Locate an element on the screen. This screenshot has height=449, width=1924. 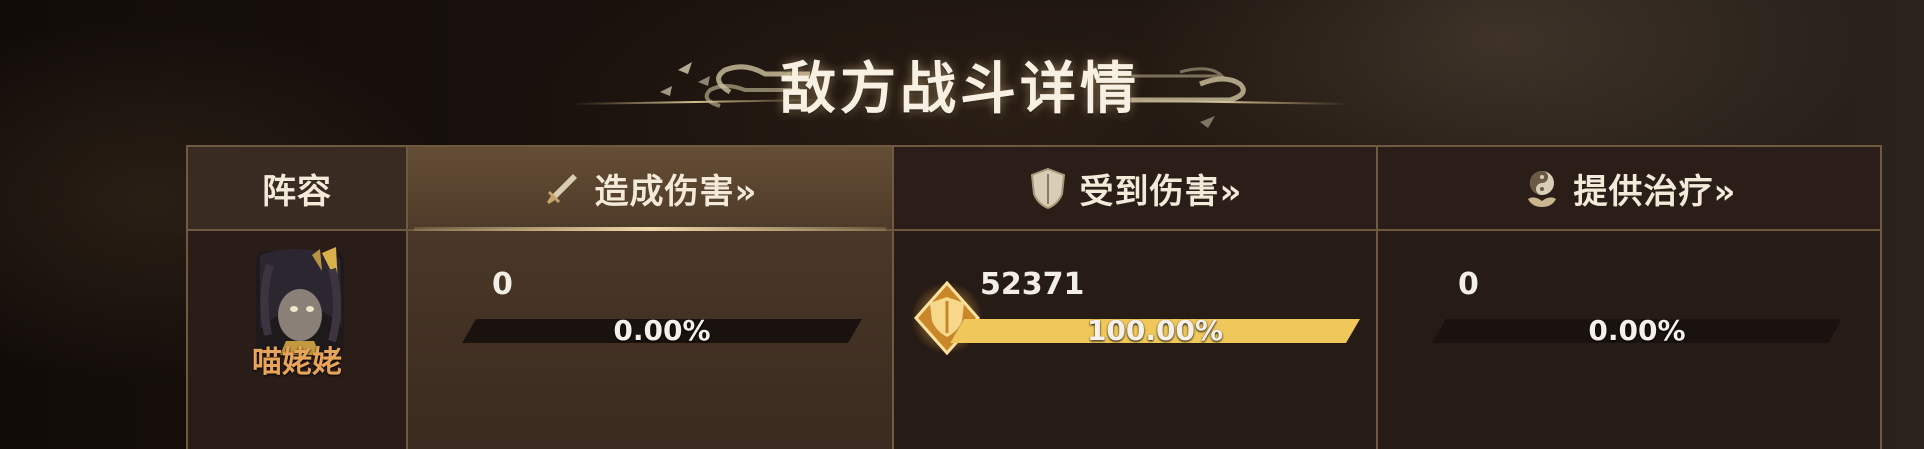
header-lineup: 阵容 is located at coordinates (297, 189).